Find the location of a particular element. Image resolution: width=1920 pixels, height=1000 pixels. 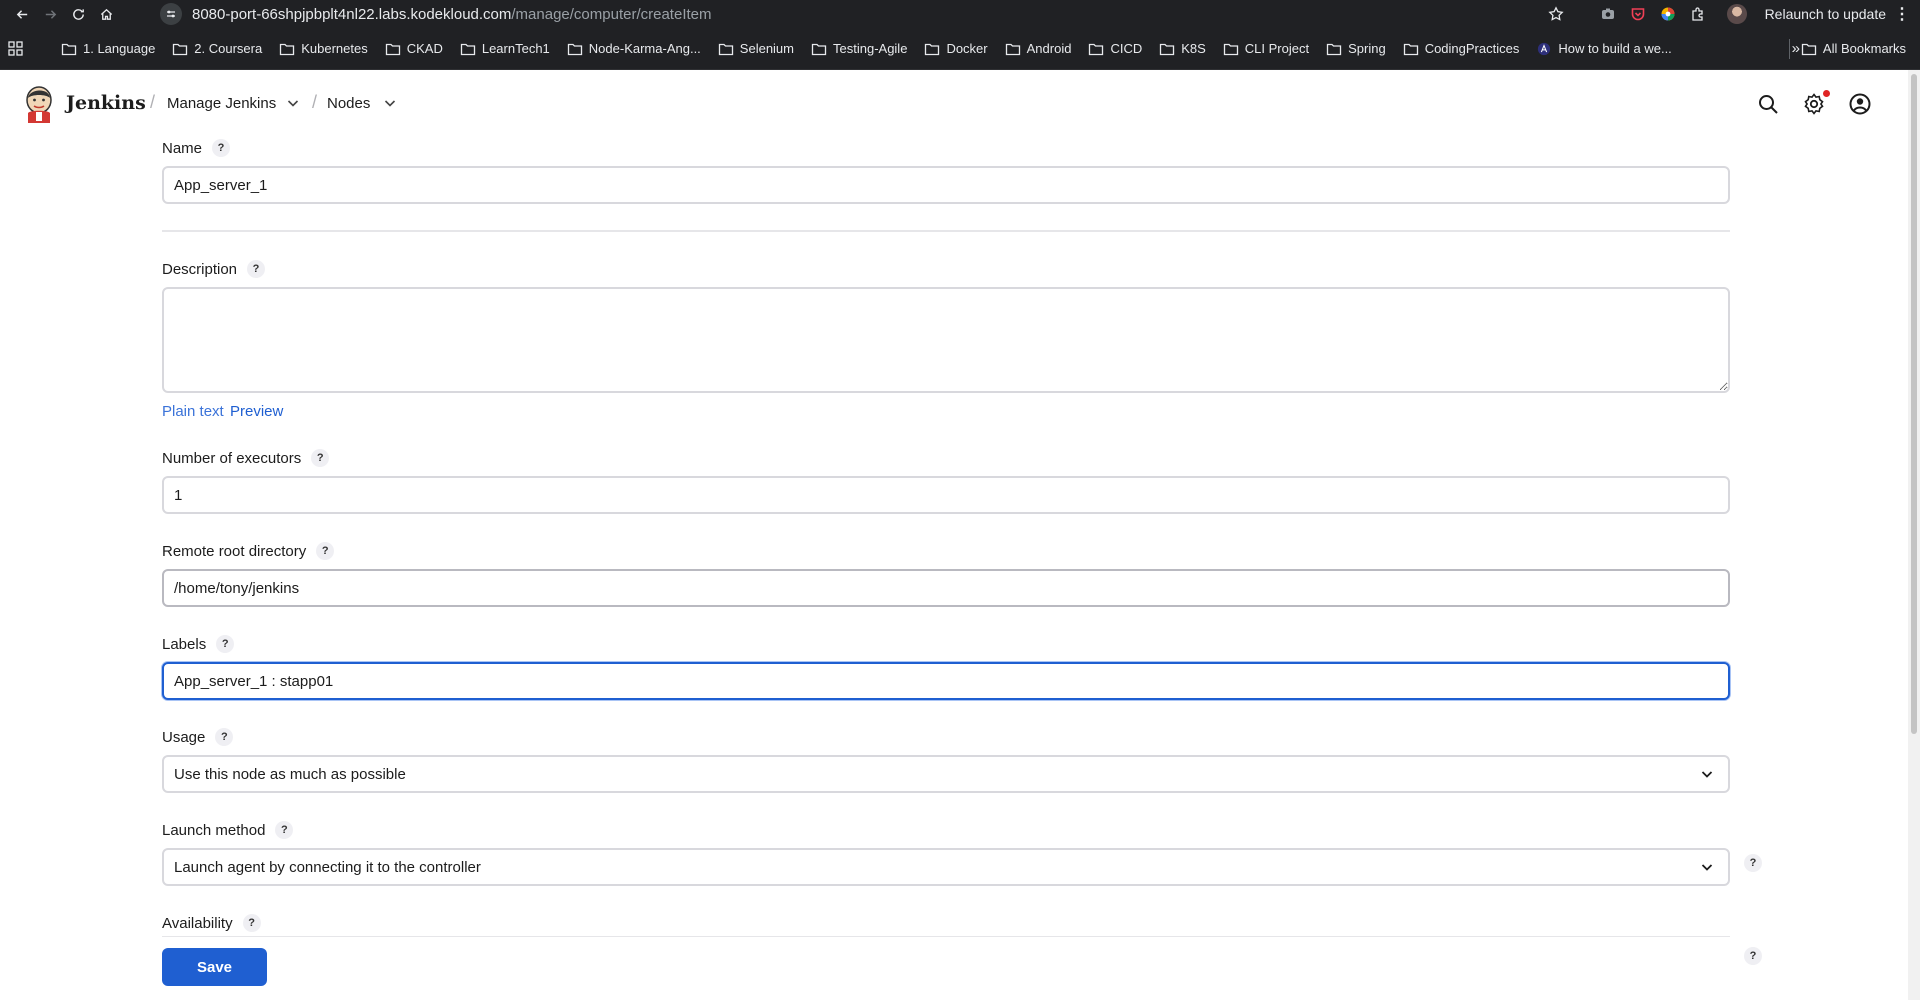

color-picker-extension-icon is located at coordinates (1668, 14).